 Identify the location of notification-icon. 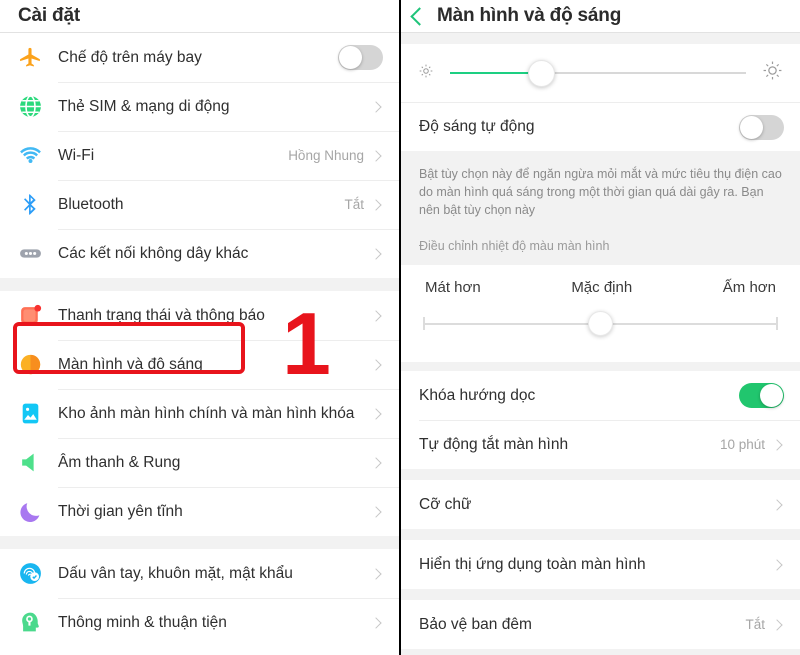
(38, 315).